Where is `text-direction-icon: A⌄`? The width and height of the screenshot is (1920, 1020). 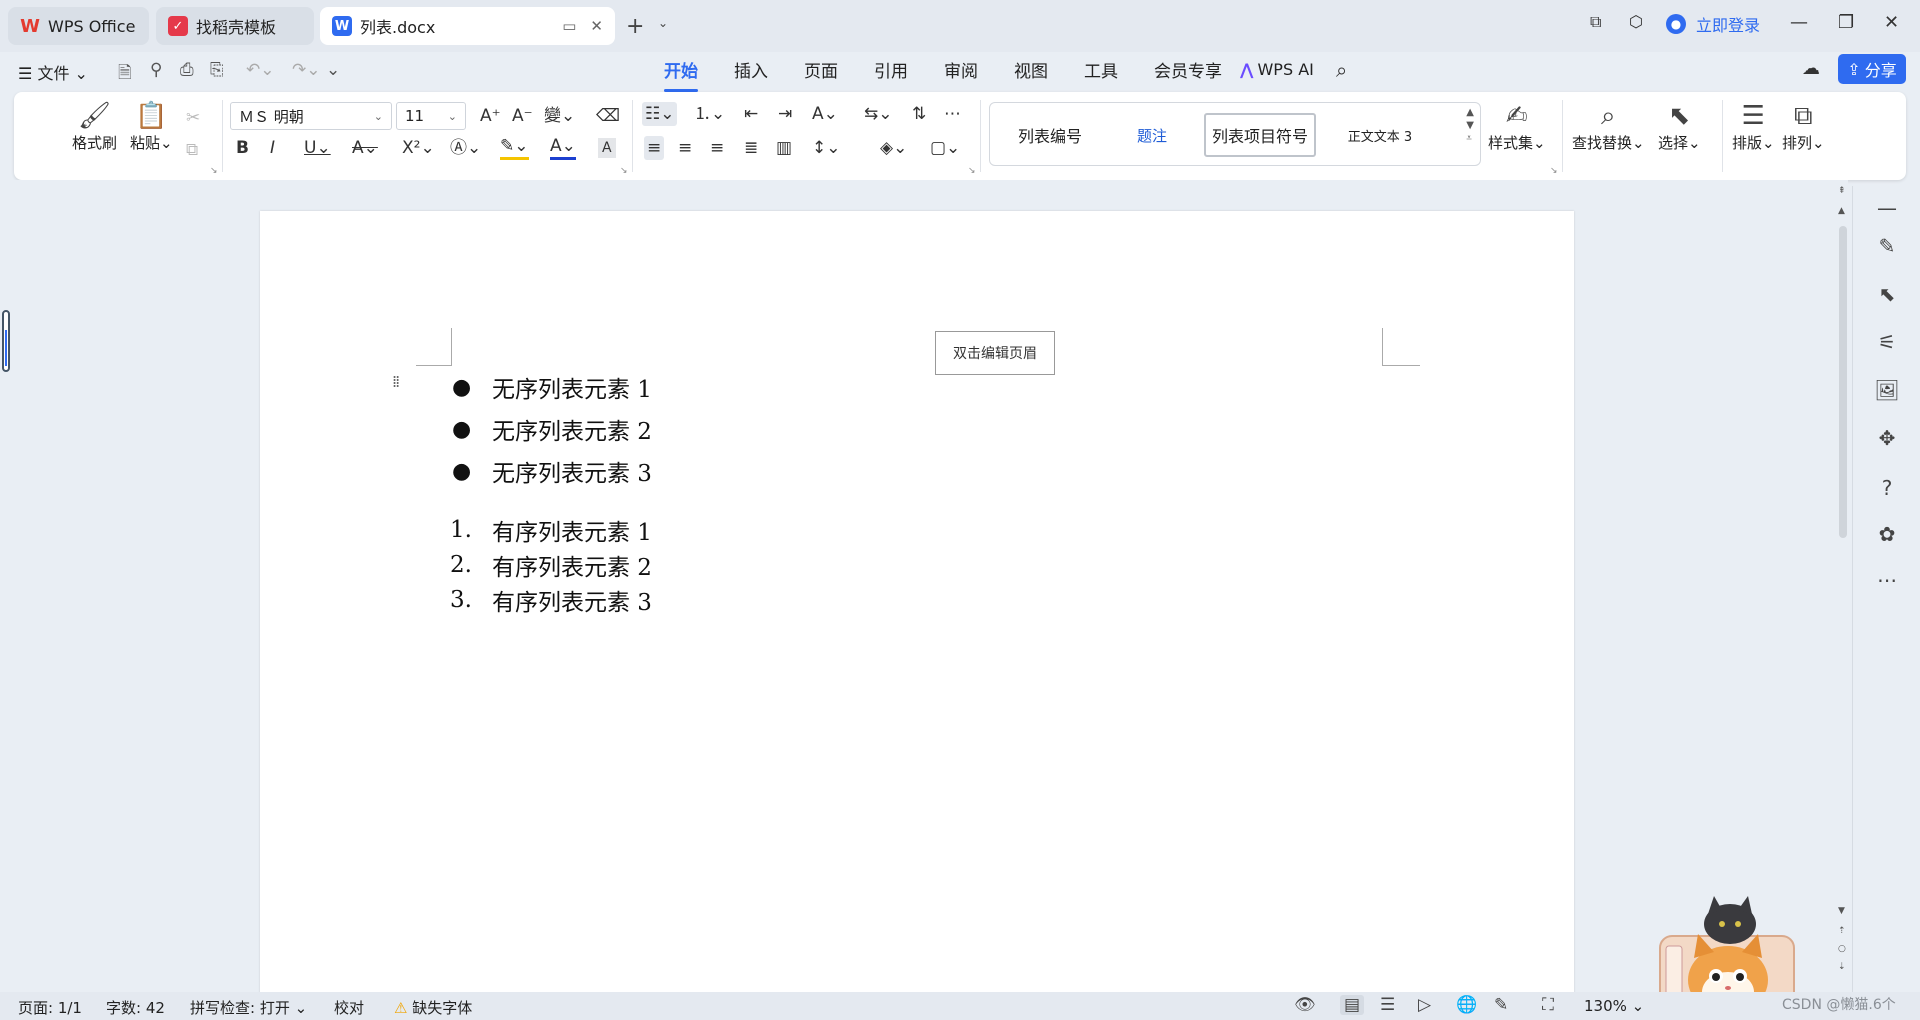 text-direction-icon: A⌄ is located at coordinates (825, 114).